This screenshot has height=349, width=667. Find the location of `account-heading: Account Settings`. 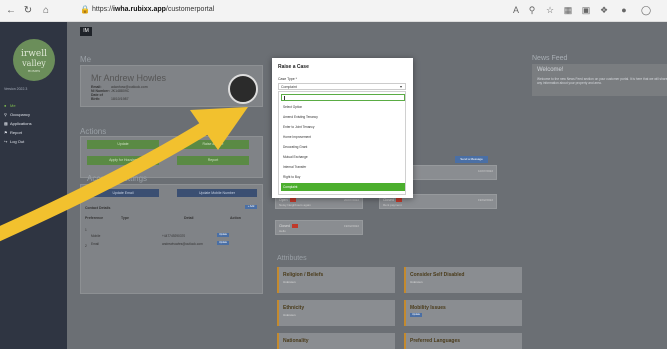

account-heading: Account Settings is located at coordinates (117, 178).